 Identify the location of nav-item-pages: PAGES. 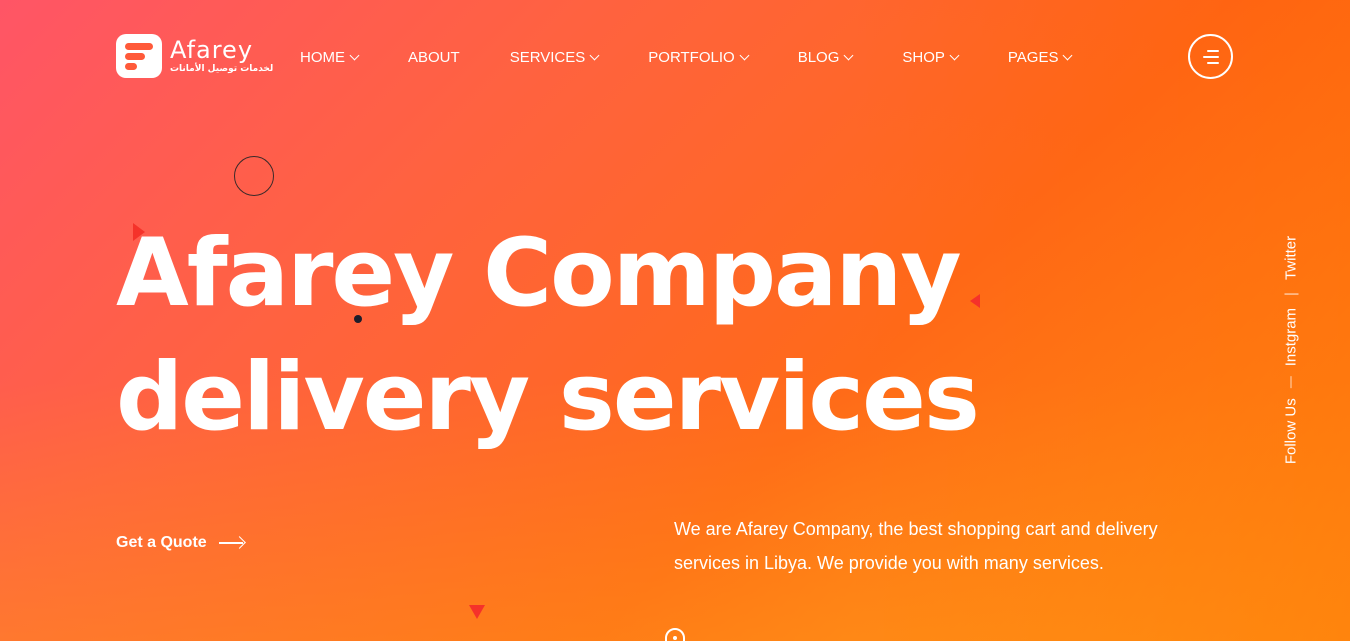
(1040, 57).